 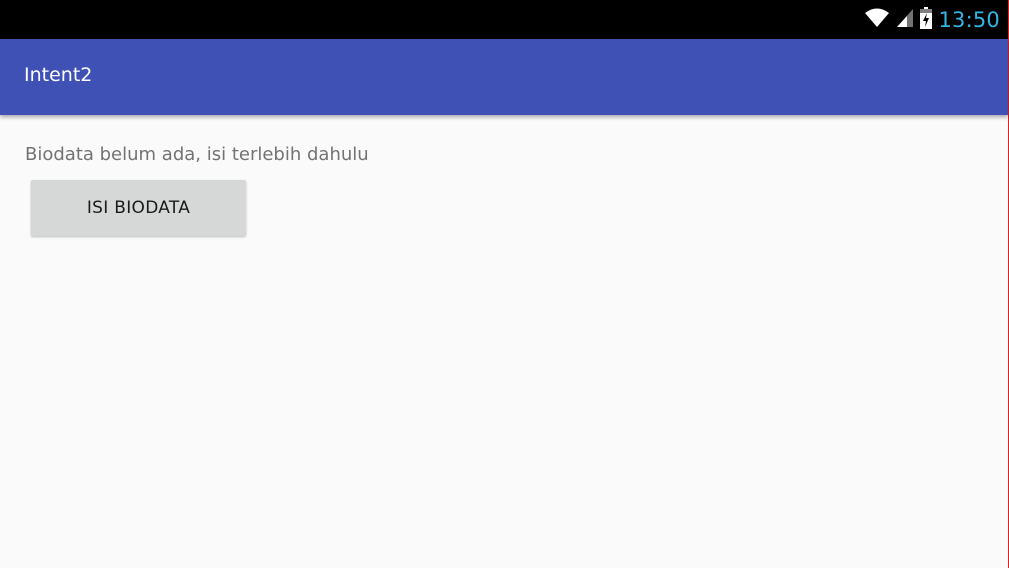 I want to click on status-icons: 13:50, so click(x=932, y=19).